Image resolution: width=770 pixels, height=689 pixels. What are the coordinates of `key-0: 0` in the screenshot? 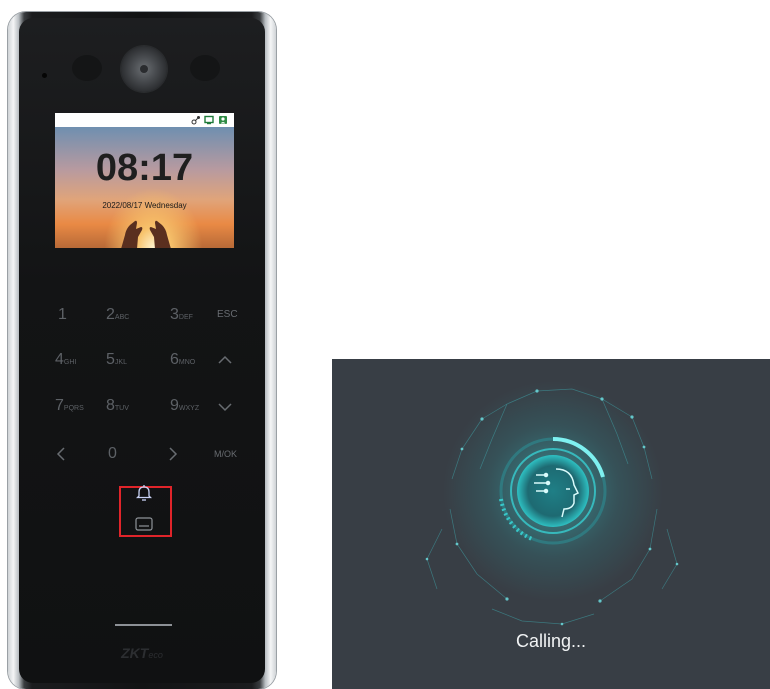 It's located at (112, 454).